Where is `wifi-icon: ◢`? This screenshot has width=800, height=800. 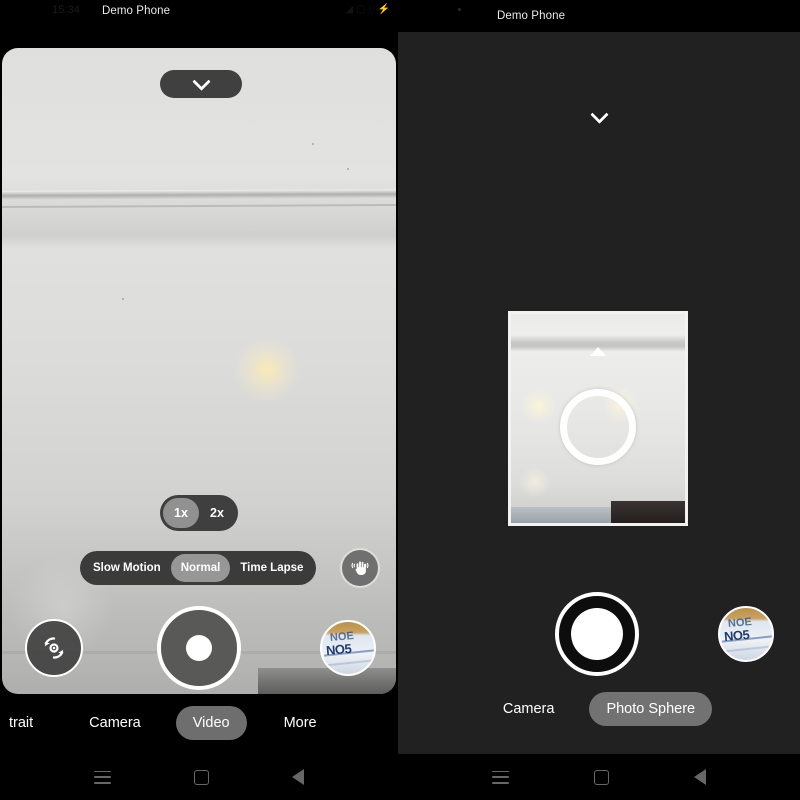 wifi-icon: ◢ is located at coordinates (349, 9).